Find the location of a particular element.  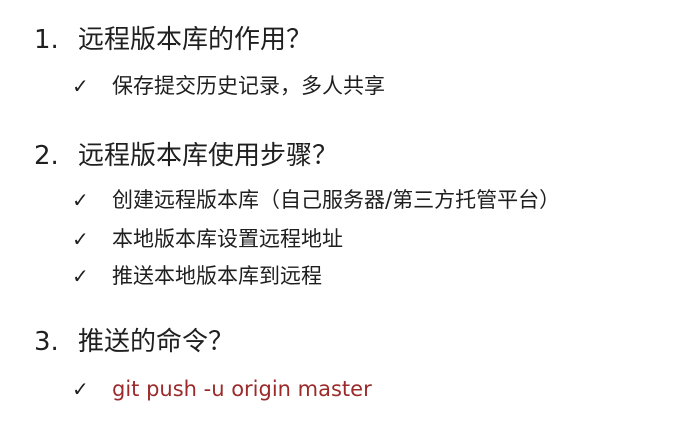

list-item: ✓ 保存提交历史记录，多人共享 is located at coordinates (228, 86).